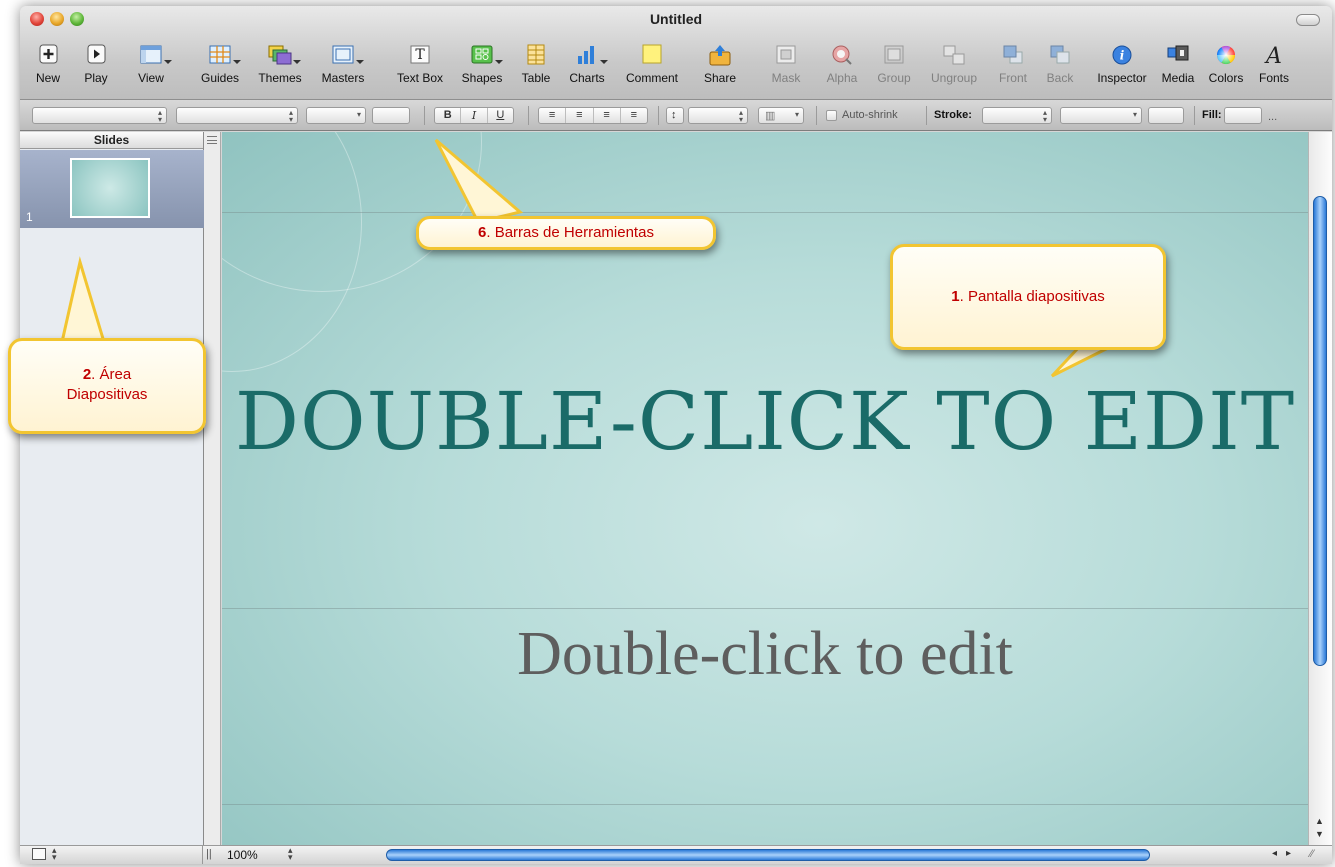 The image size is (1335, 867). What do you see at coordinates (87, 374) in the screenshot?
I see `callout-slides-area-number: 2` at bounding box center [87, 374].